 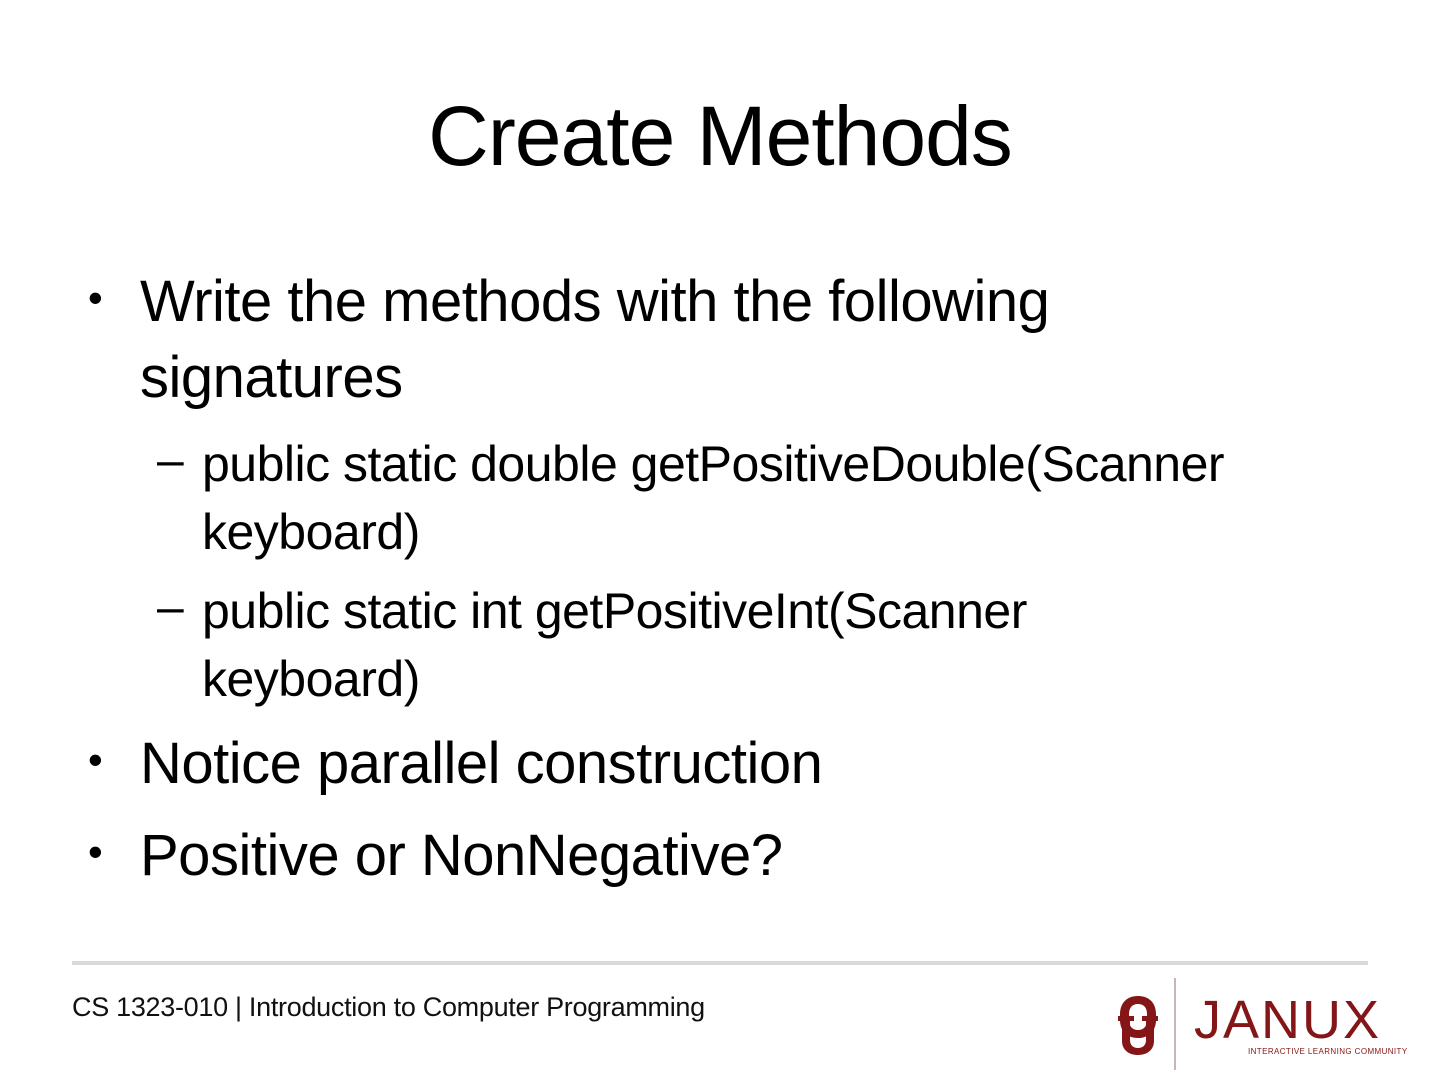 I want to click on bullet-line: Notice parallel construction, so click(x=481, y=763).